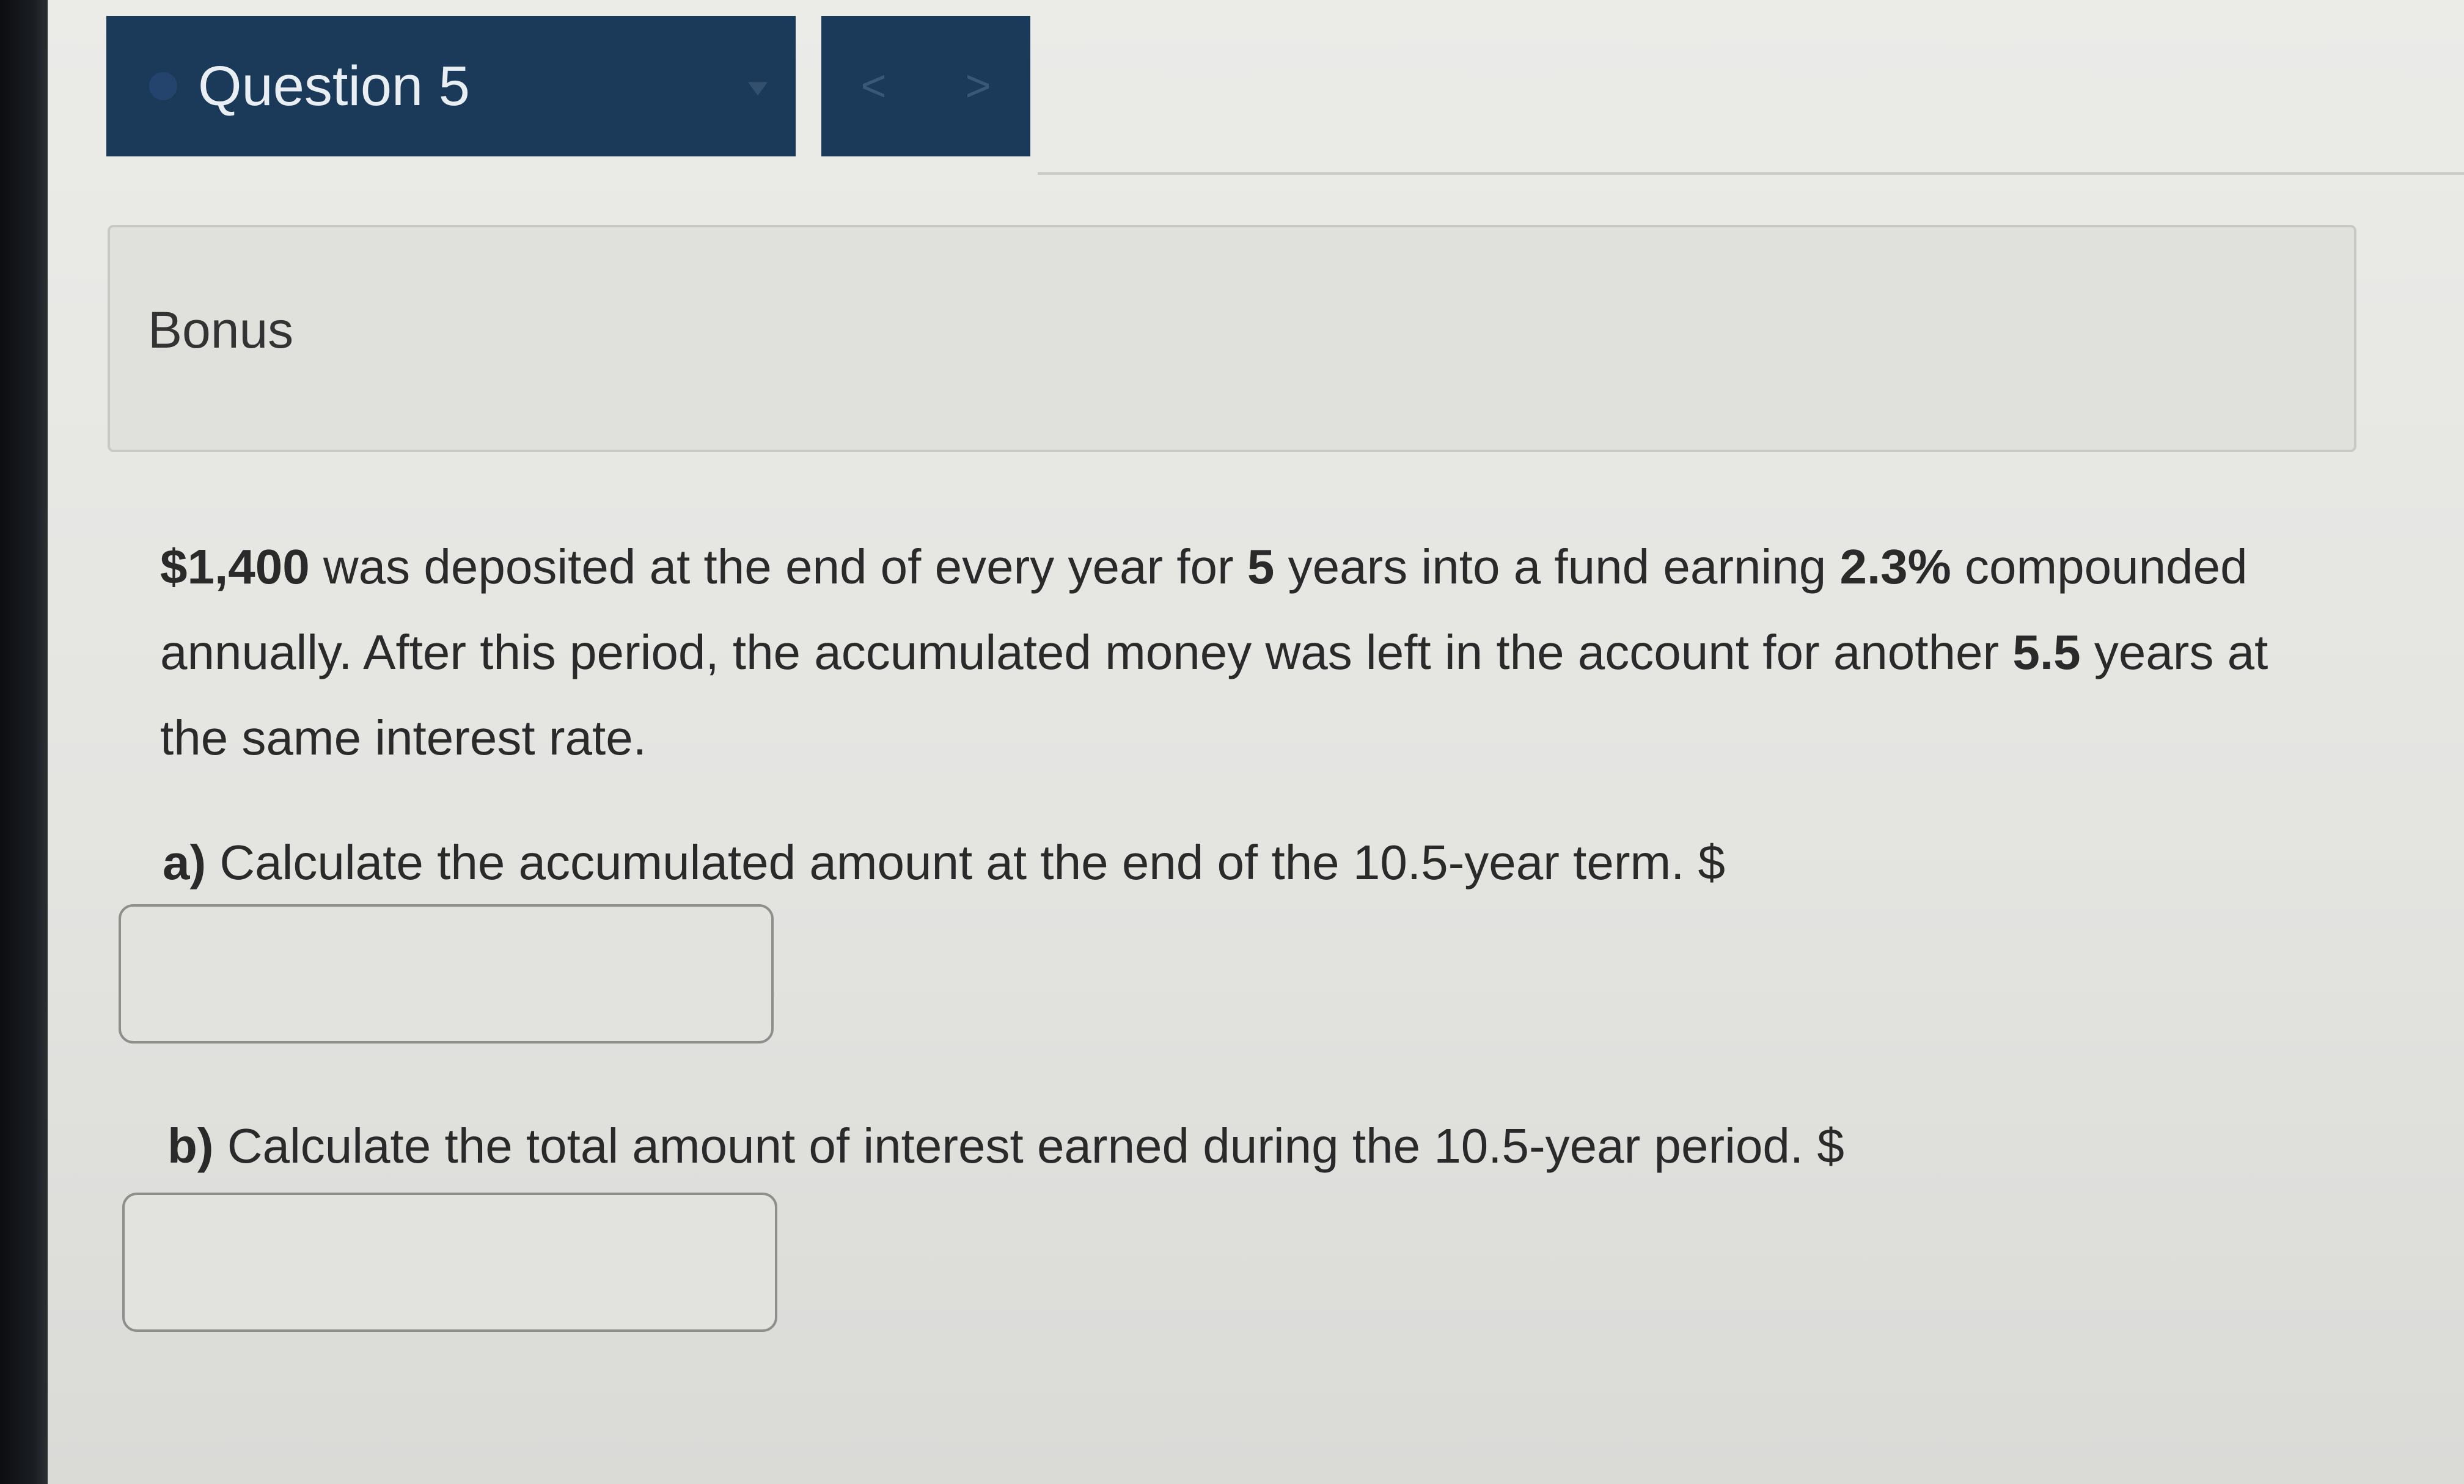  What do you see at coordinates (926, 86) in the screenshot?
I see `question-nav: < >` at bounding box center [926, 86].